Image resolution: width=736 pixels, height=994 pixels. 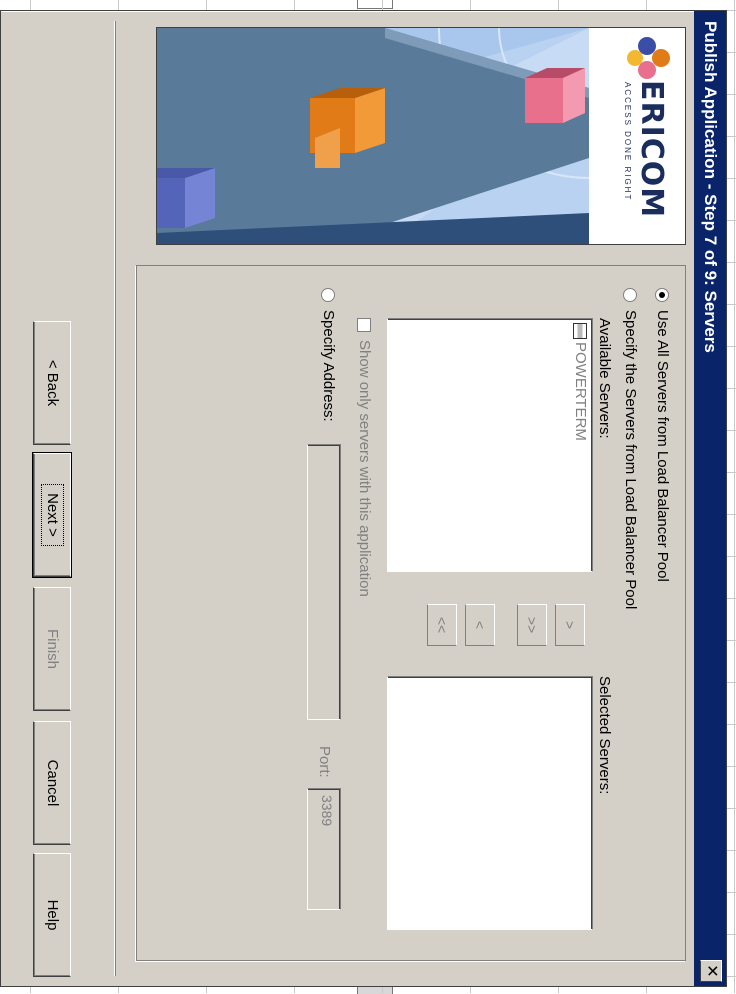 What do you see at coordinates (651, 149) in the screenshot?
I see `logo-brand-text: ERICOM` at bounding box center [651, 149].